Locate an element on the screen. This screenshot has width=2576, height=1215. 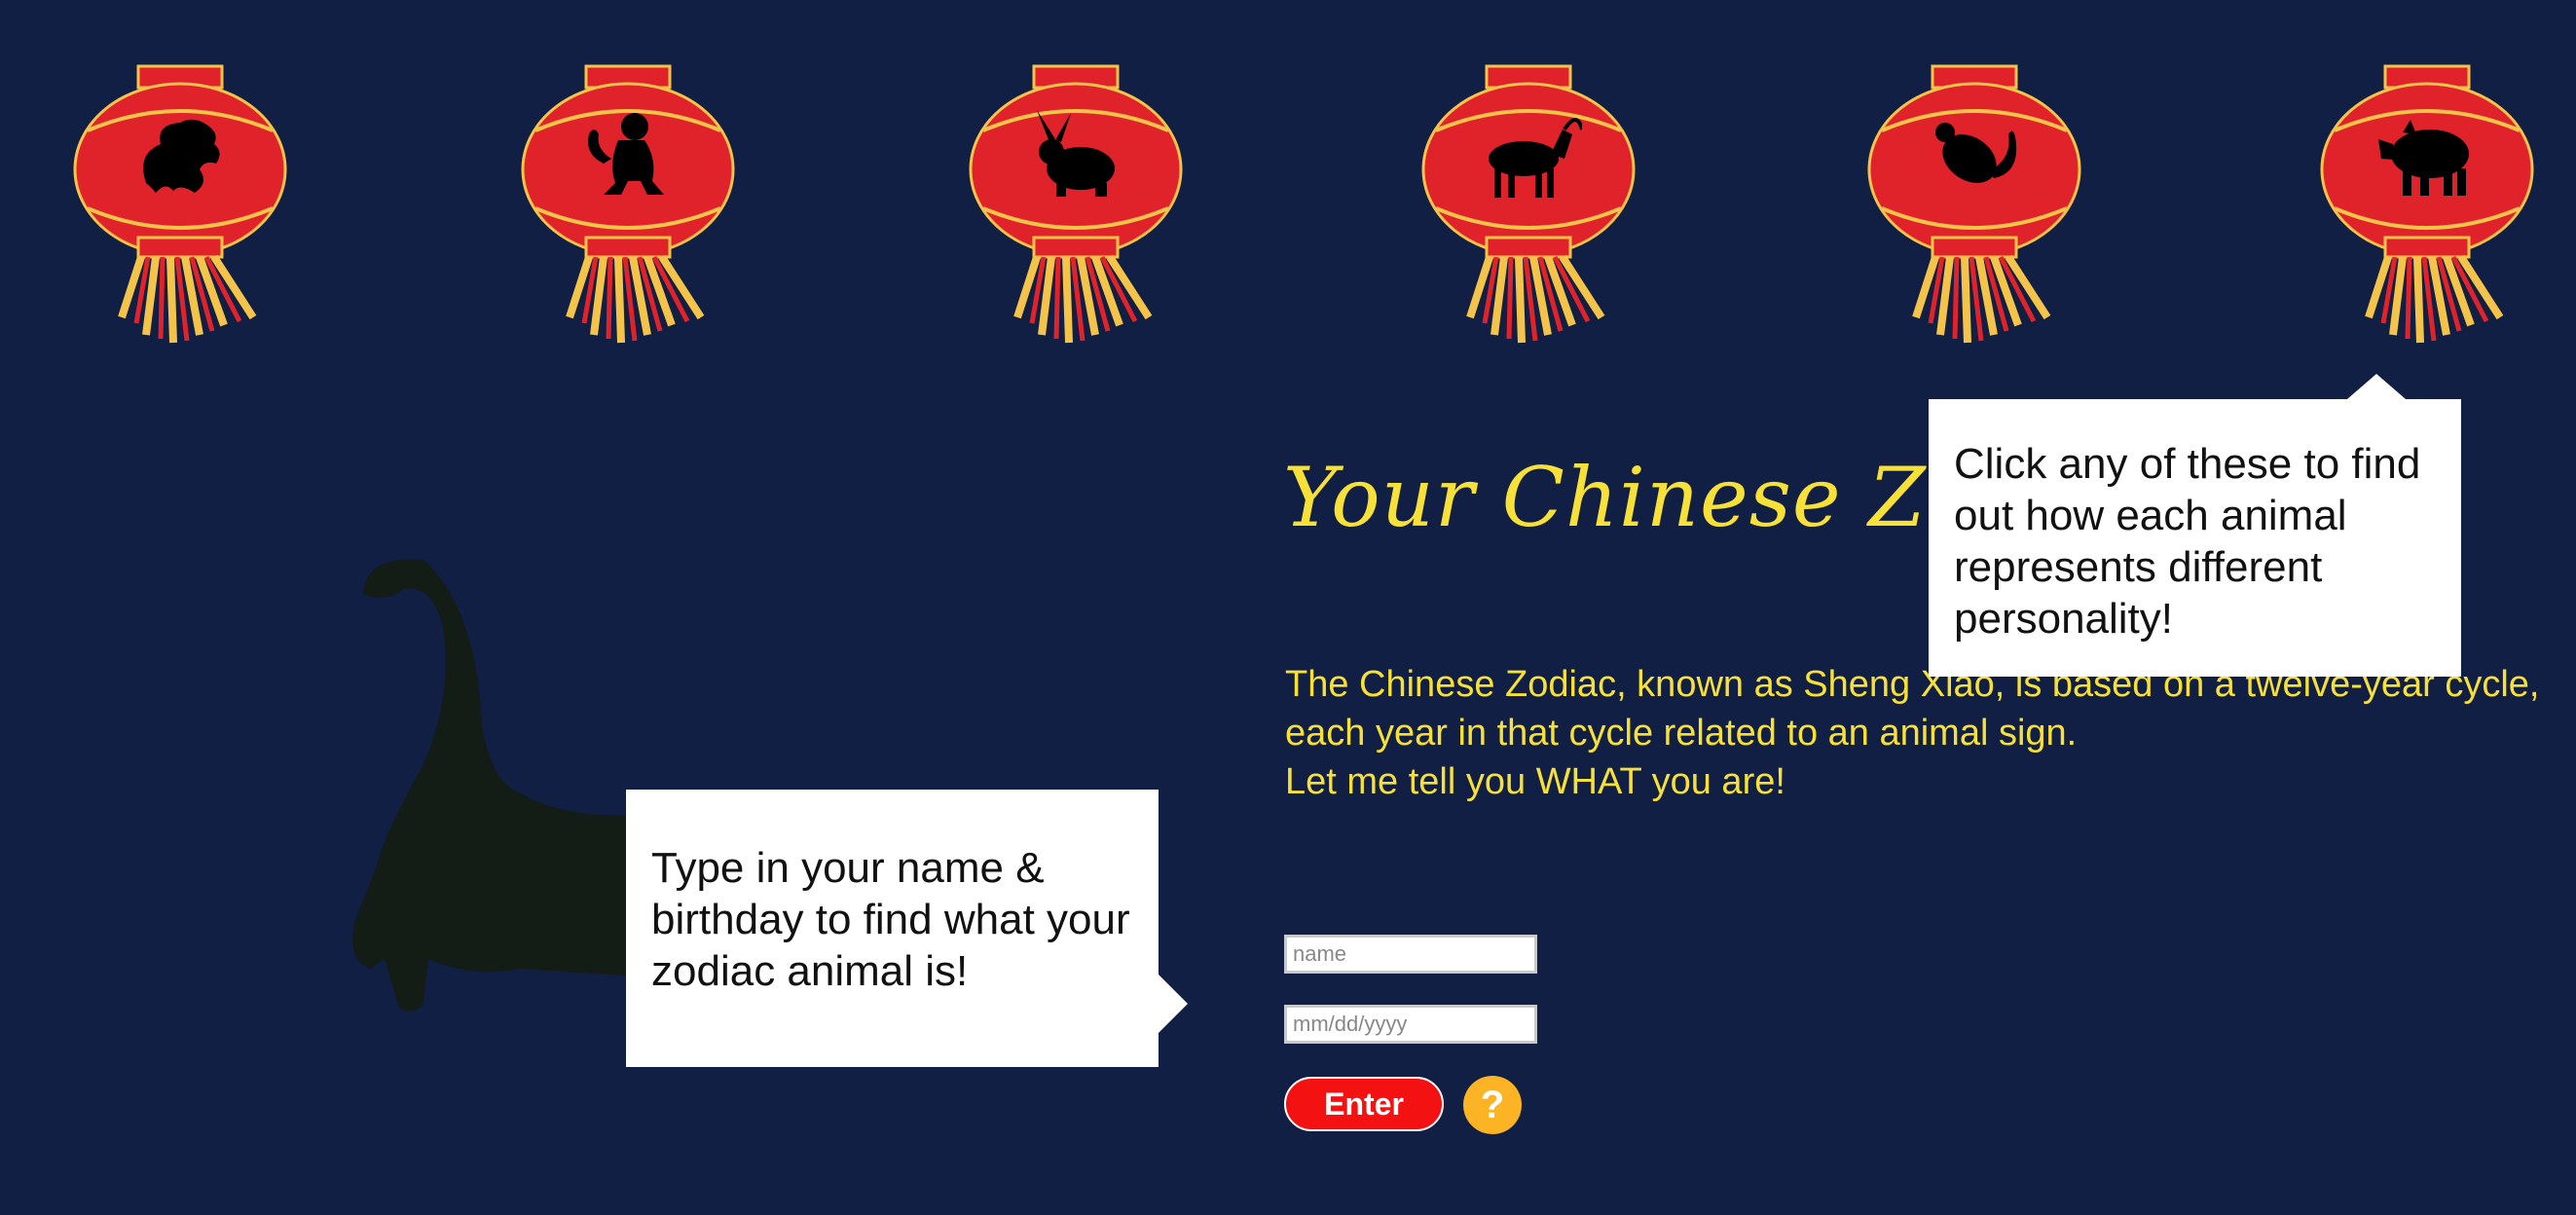
help-icon: ? is located at coordinates (1492, 1105).